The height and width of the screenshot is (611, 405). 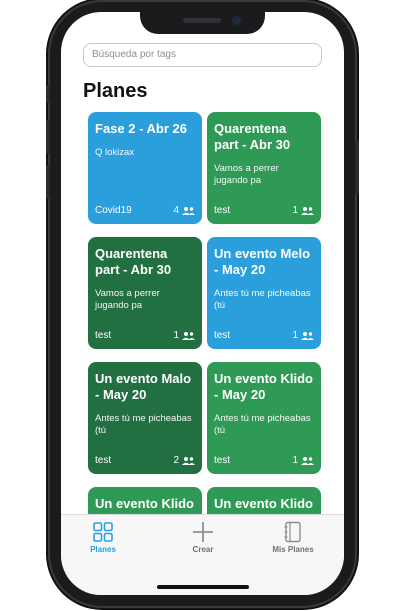 I want to click on tab-crear: Crear, so click(x=203, y=537).